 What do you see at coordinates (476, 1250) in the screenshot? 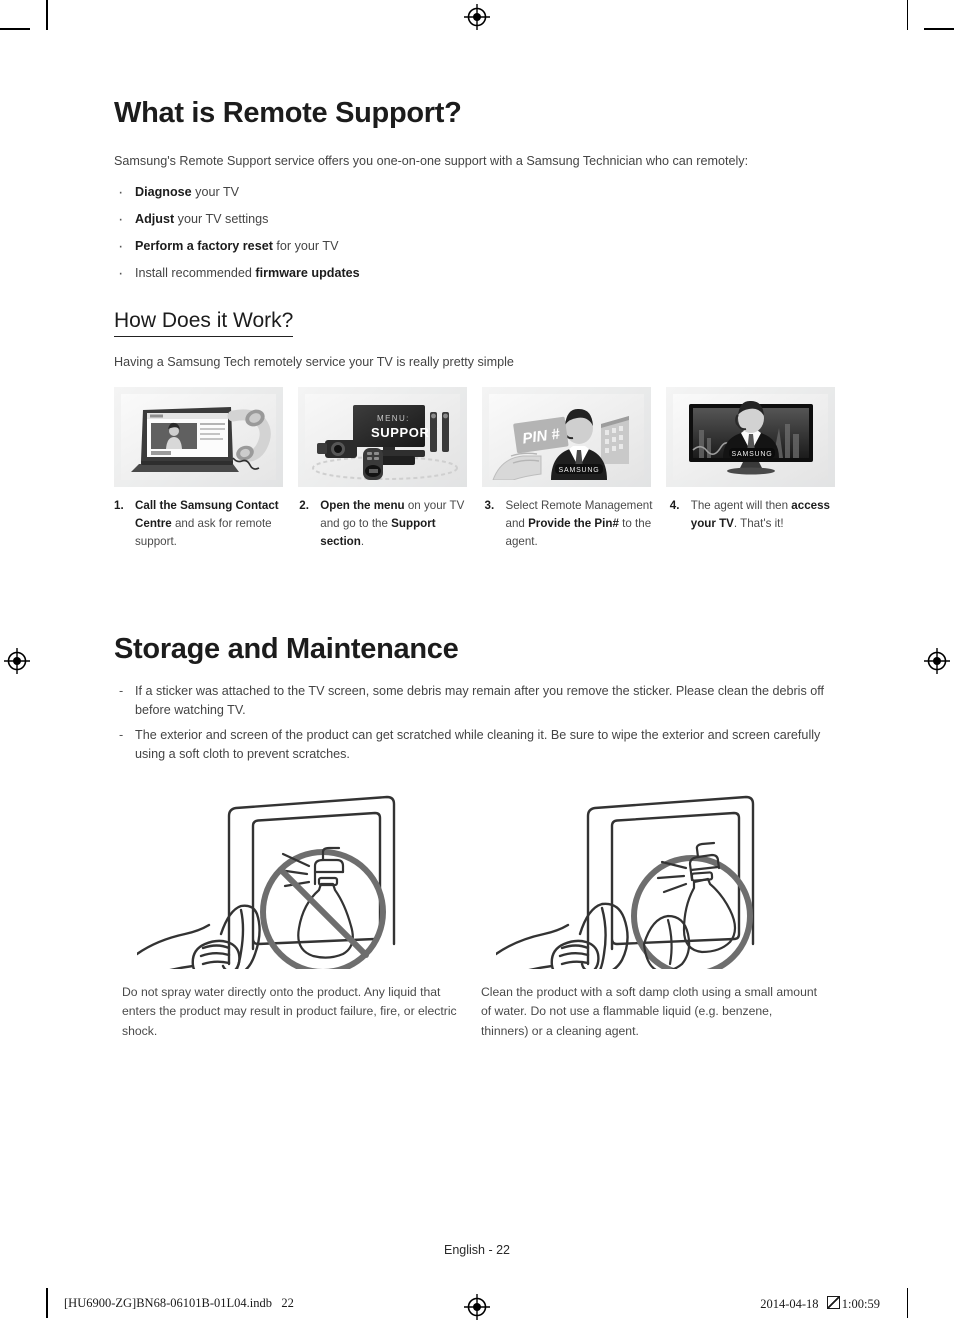
I see `page-number-footer: English - 22` at bounding box center [476, 1250].